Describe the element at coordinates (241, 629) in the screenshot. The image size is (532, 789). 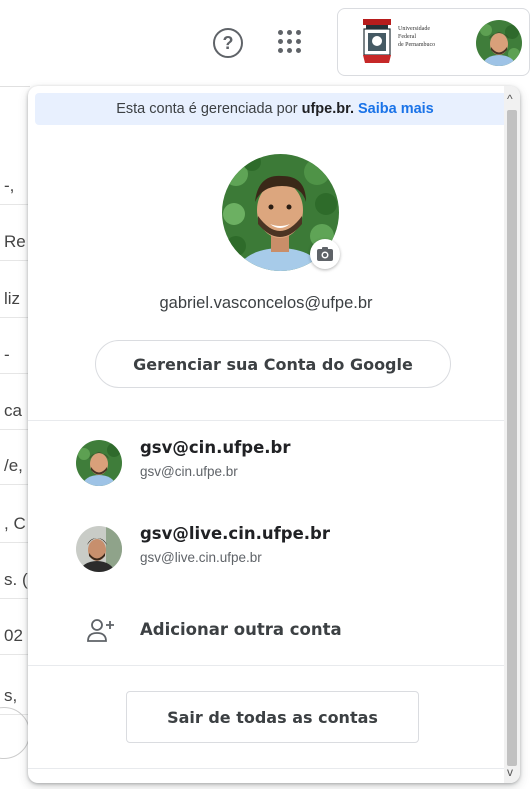
I see `add-account-label: Adicionar outra conta` at that location.